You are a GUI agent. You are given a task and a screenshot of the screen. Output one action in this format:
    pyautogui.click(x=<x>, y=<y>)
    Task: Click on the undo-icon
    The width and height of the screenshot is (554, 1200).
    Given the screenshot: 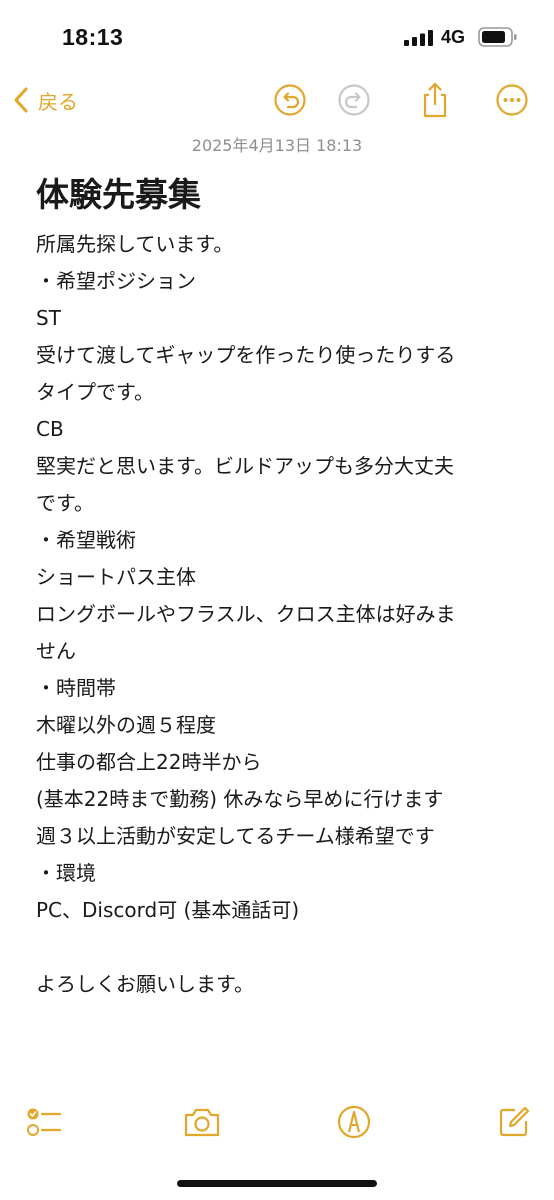 What is the action you would take?
    pyautogui.click(x=290, y=100)
    